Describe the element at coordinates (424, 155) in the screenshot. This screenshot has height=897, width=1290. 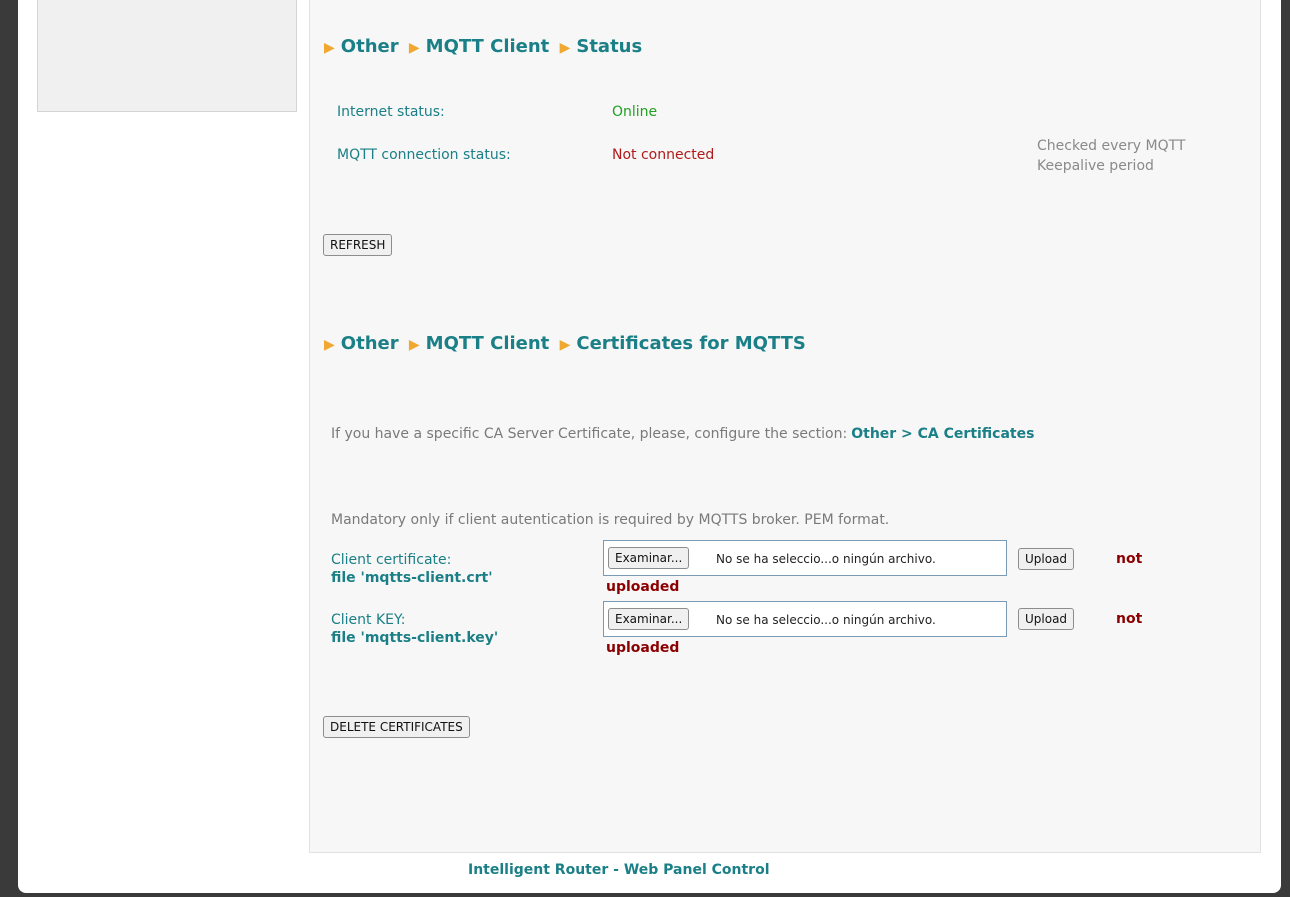
I see `mqtt-status-label: MQTT connection status:` at that location.